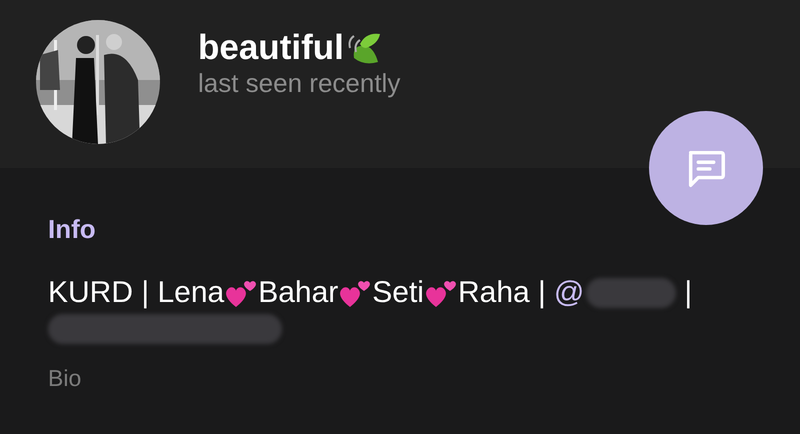 Image resolution: width=800 pixels, height=434 pixels. Describe the element at coordinates (299, 84) in the screenshot. I see `status-text: last seen recently` at that location.